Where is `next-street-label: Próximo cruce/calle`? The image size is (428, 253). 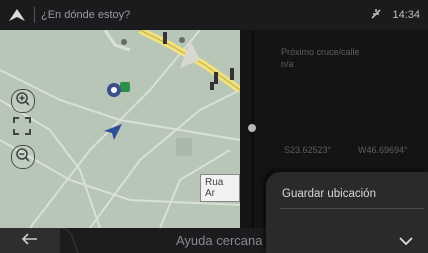 next-street-label: Próximo cruce/calle is located at coordinates (320, 52).